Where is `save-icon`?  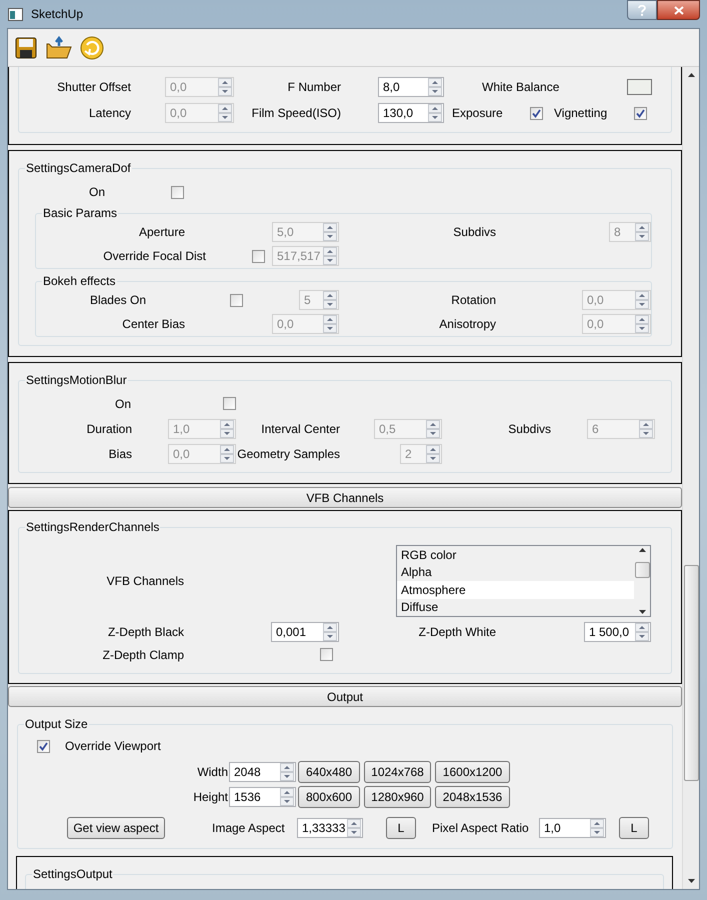 save-icon is located at coordinates (26, 48).